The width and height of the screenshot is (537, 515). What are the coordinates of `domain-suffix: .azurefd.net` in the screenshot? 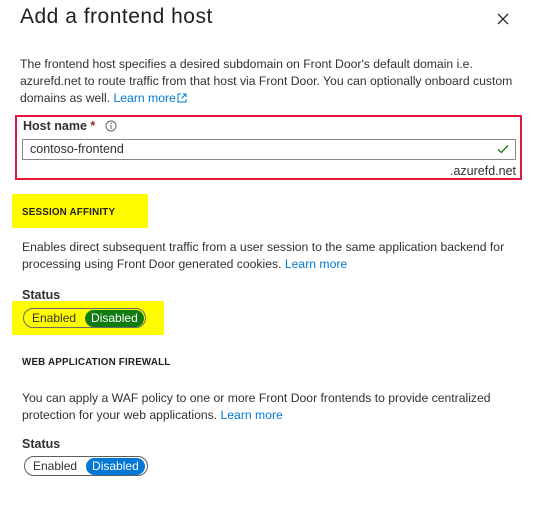 It's located at (483, 171).